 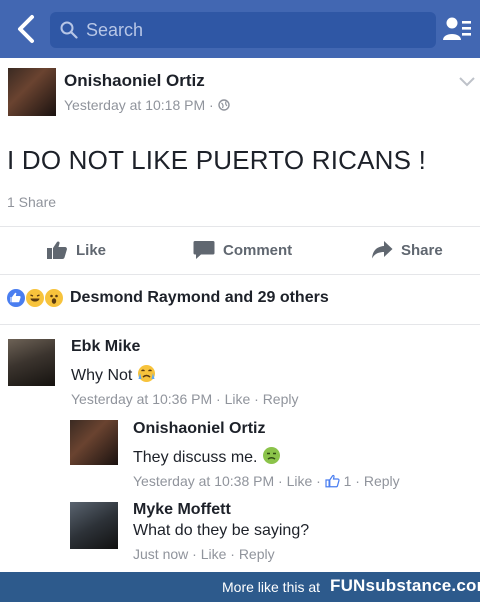 What do you see at coordinates (146, 373) in the screenshot?
I see `crying-emoji-icon` at bounding box center [146, 373].